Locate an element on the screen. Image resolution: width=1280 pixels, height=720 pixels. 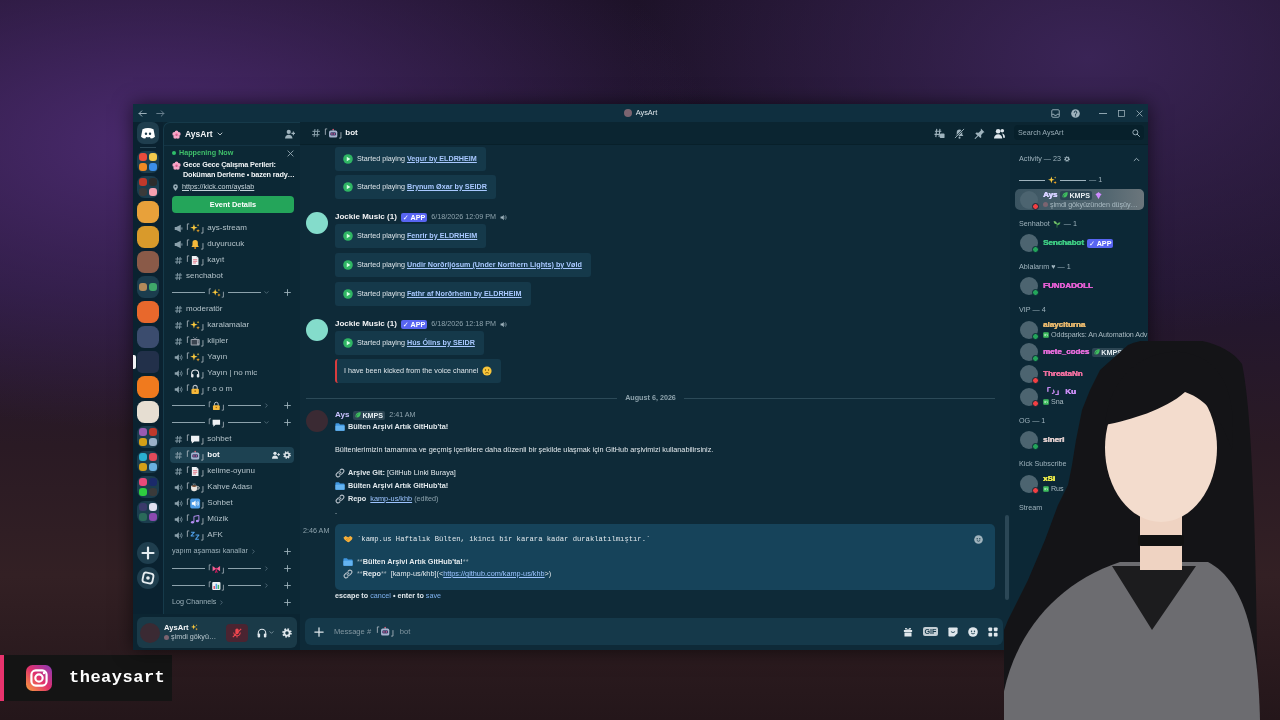
muted-bell-icon is located at coordinates (959, 133).